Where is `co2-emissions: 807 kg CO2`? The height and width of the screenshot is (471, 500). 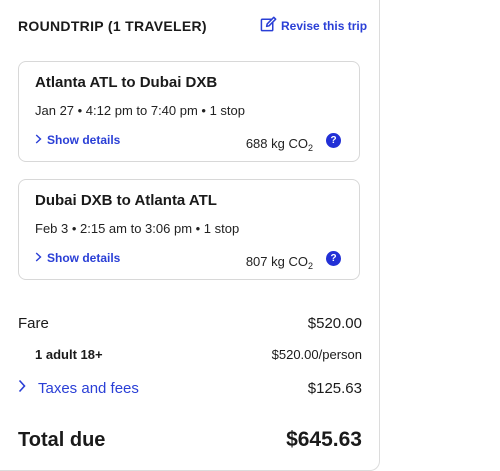 co2-emissions: 807 kg CO2 is located at coordinates (279, 262).